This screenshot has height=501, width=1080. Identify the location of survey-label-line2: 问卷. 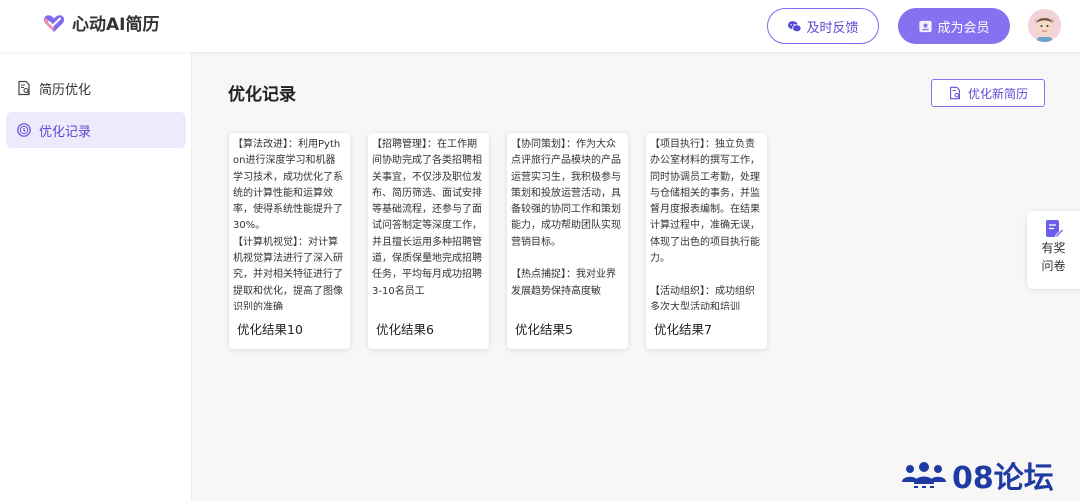
(1053, 266).